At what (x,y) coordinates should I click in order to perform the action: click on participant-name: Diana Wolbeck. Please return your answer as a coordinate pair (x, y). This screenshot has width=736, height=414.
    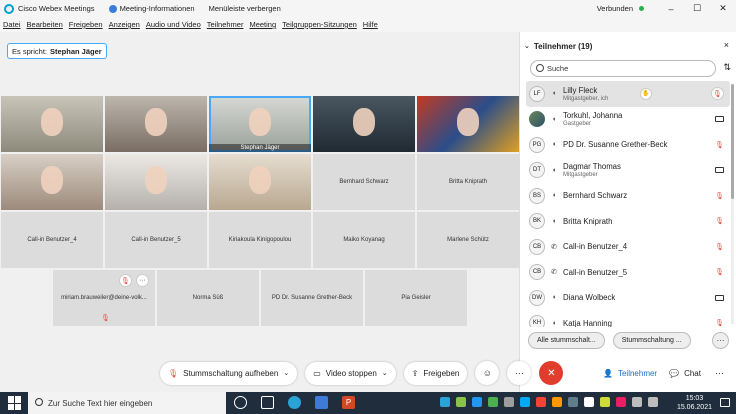
    Looking at the image, I should click on (589, 298).